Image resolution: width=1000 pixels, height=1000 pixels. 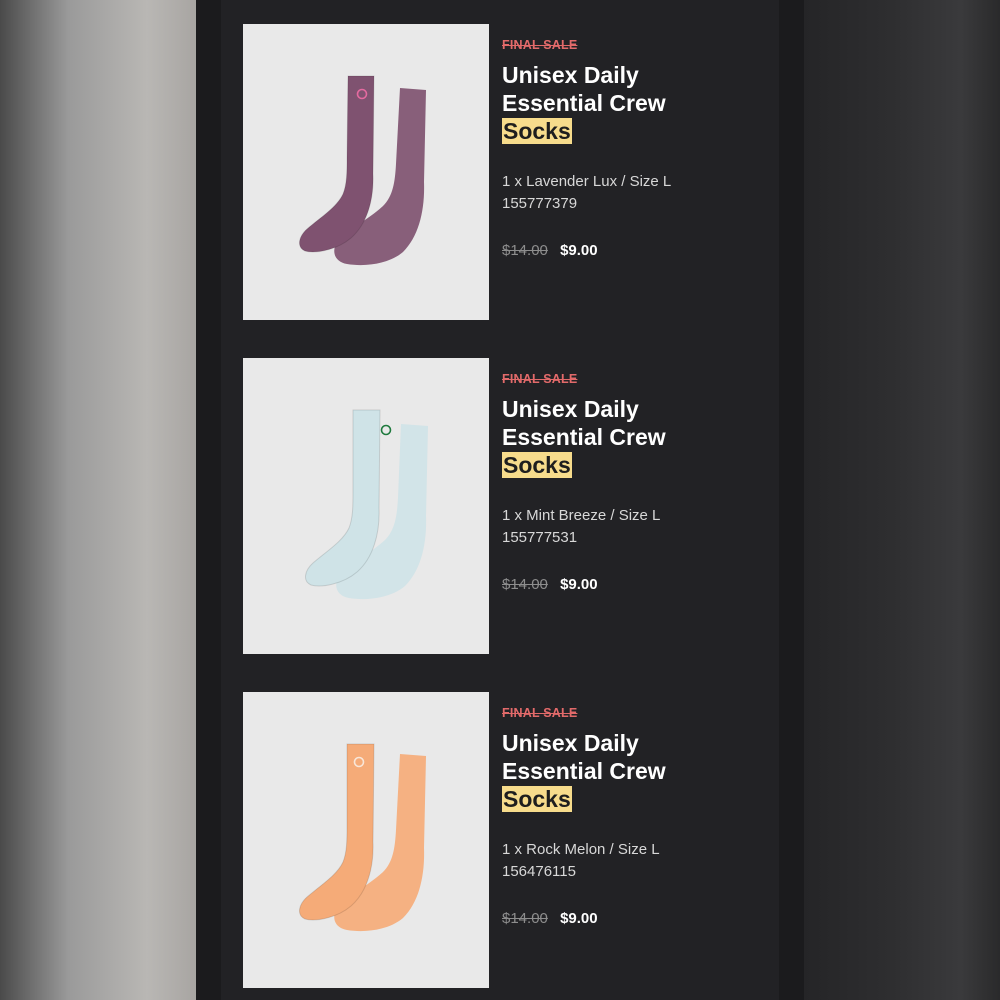 What do you see at coordinates (581, 861) in the screenshot?
I see `variant-details: 1 x Rock Melon / Size L 156476115` at bounding box center [581, 861].